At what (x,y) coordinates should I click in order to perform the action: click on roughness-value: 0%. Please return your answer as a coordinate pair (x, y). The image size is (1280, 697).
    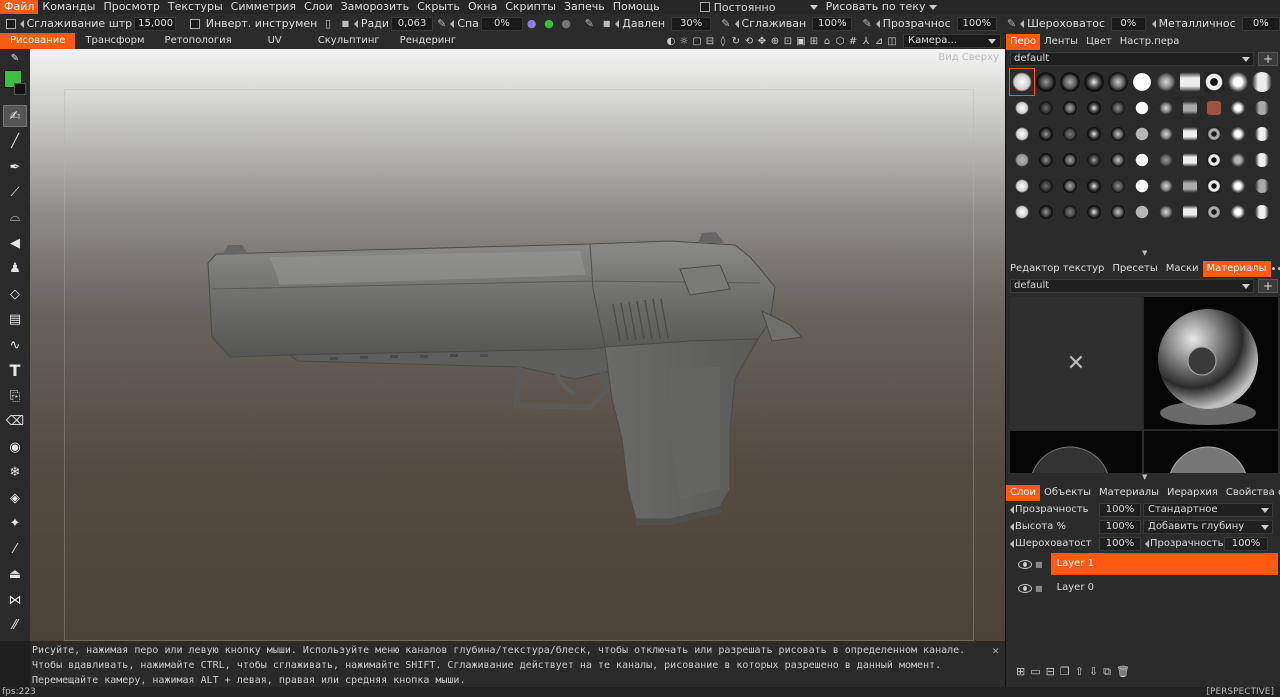
    Looking at the image, I should click on (1128, 23).